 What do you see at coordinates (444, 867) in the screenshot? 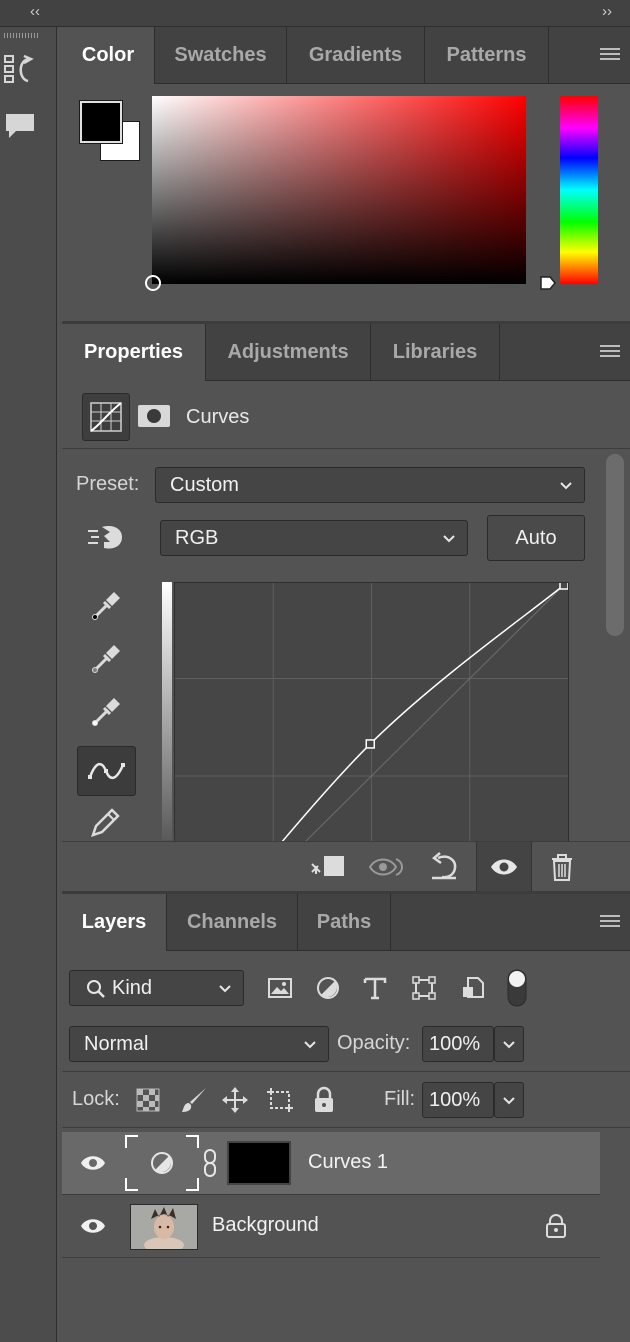
I see `reset-icon` at bounding box center [444, 867].